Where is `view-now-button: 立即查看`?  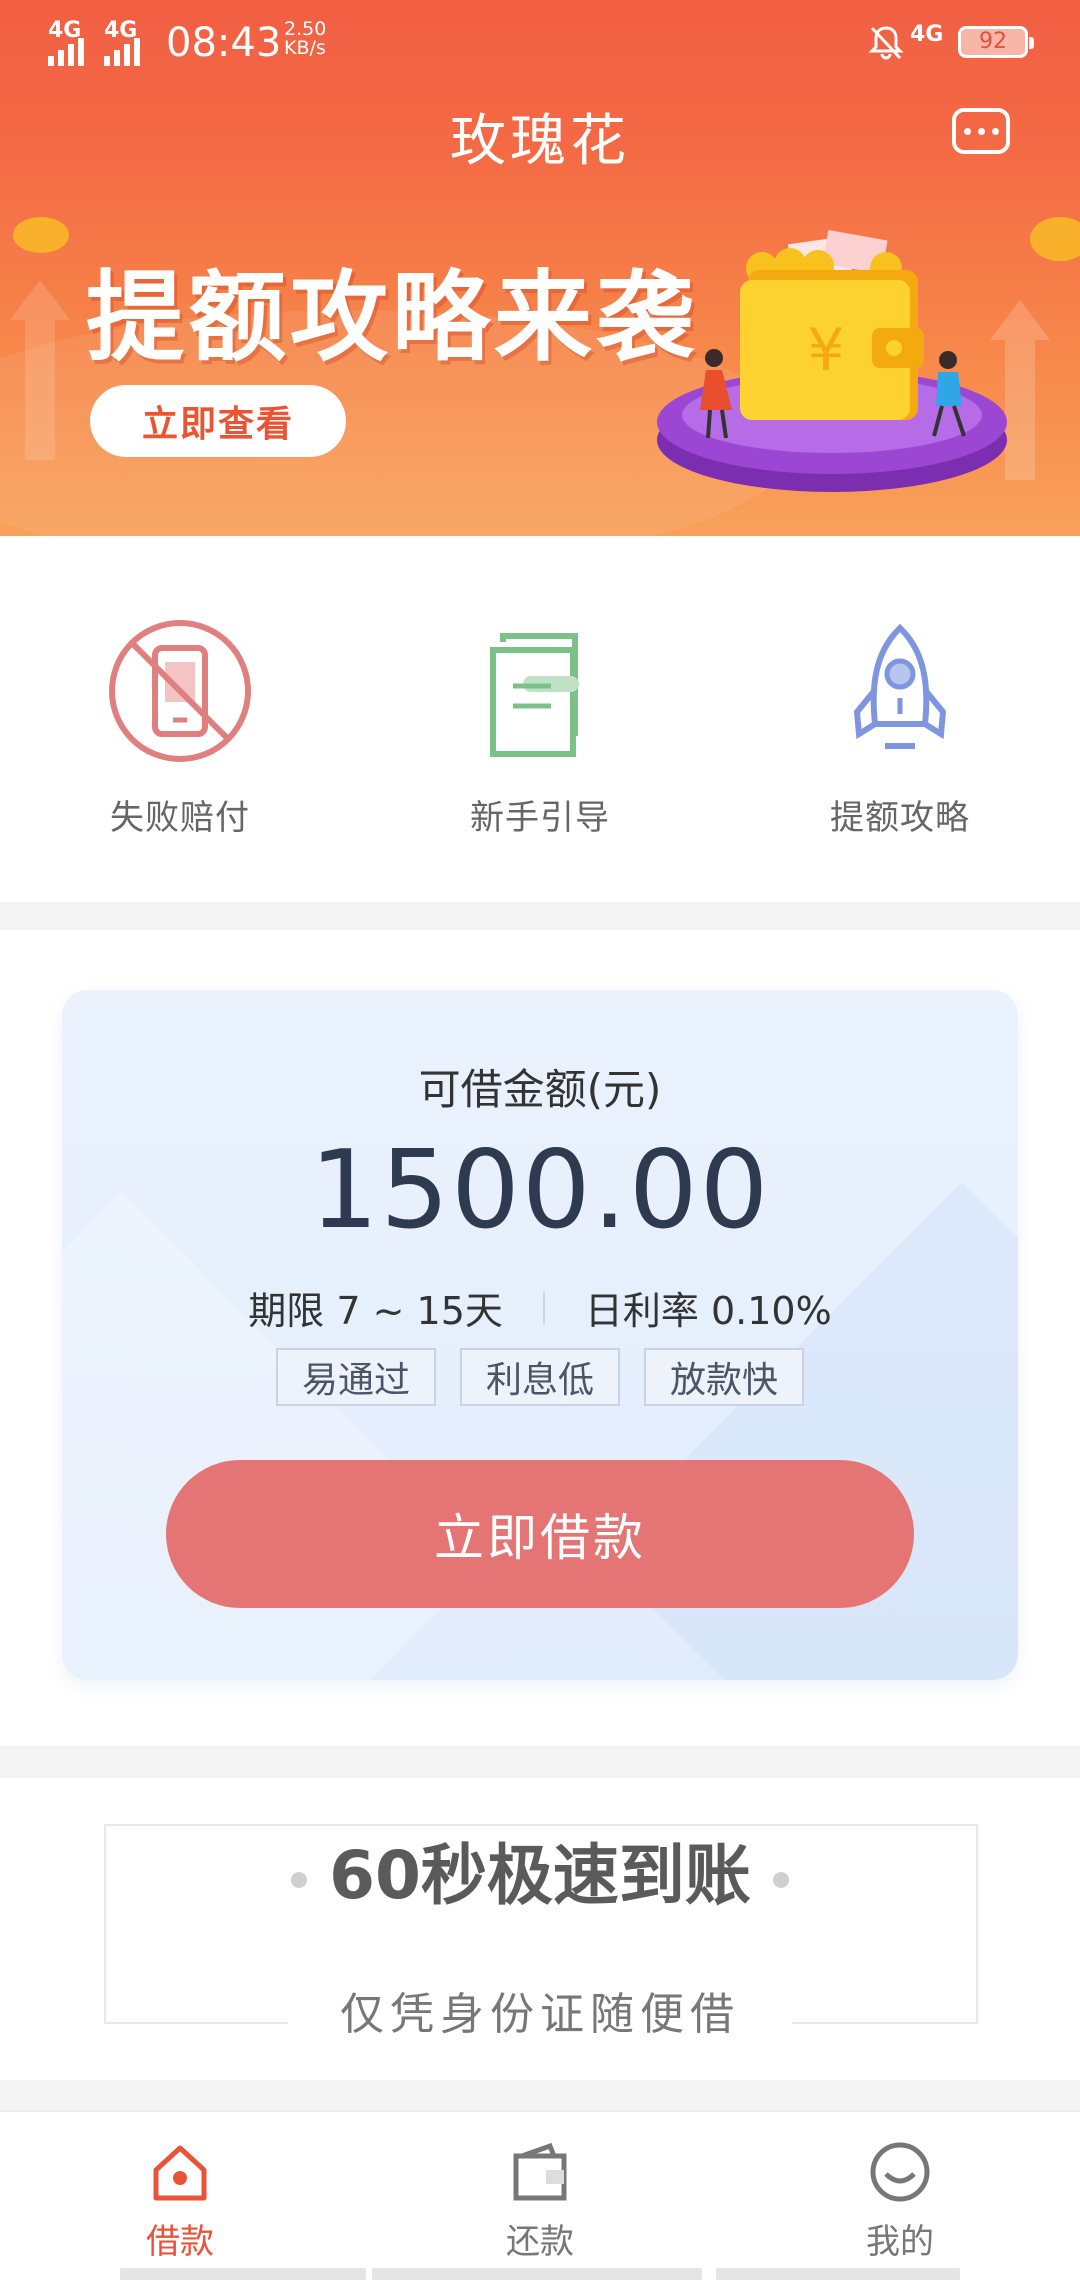
view-now-button: 立即查看 is located at coordinates (218, 421).